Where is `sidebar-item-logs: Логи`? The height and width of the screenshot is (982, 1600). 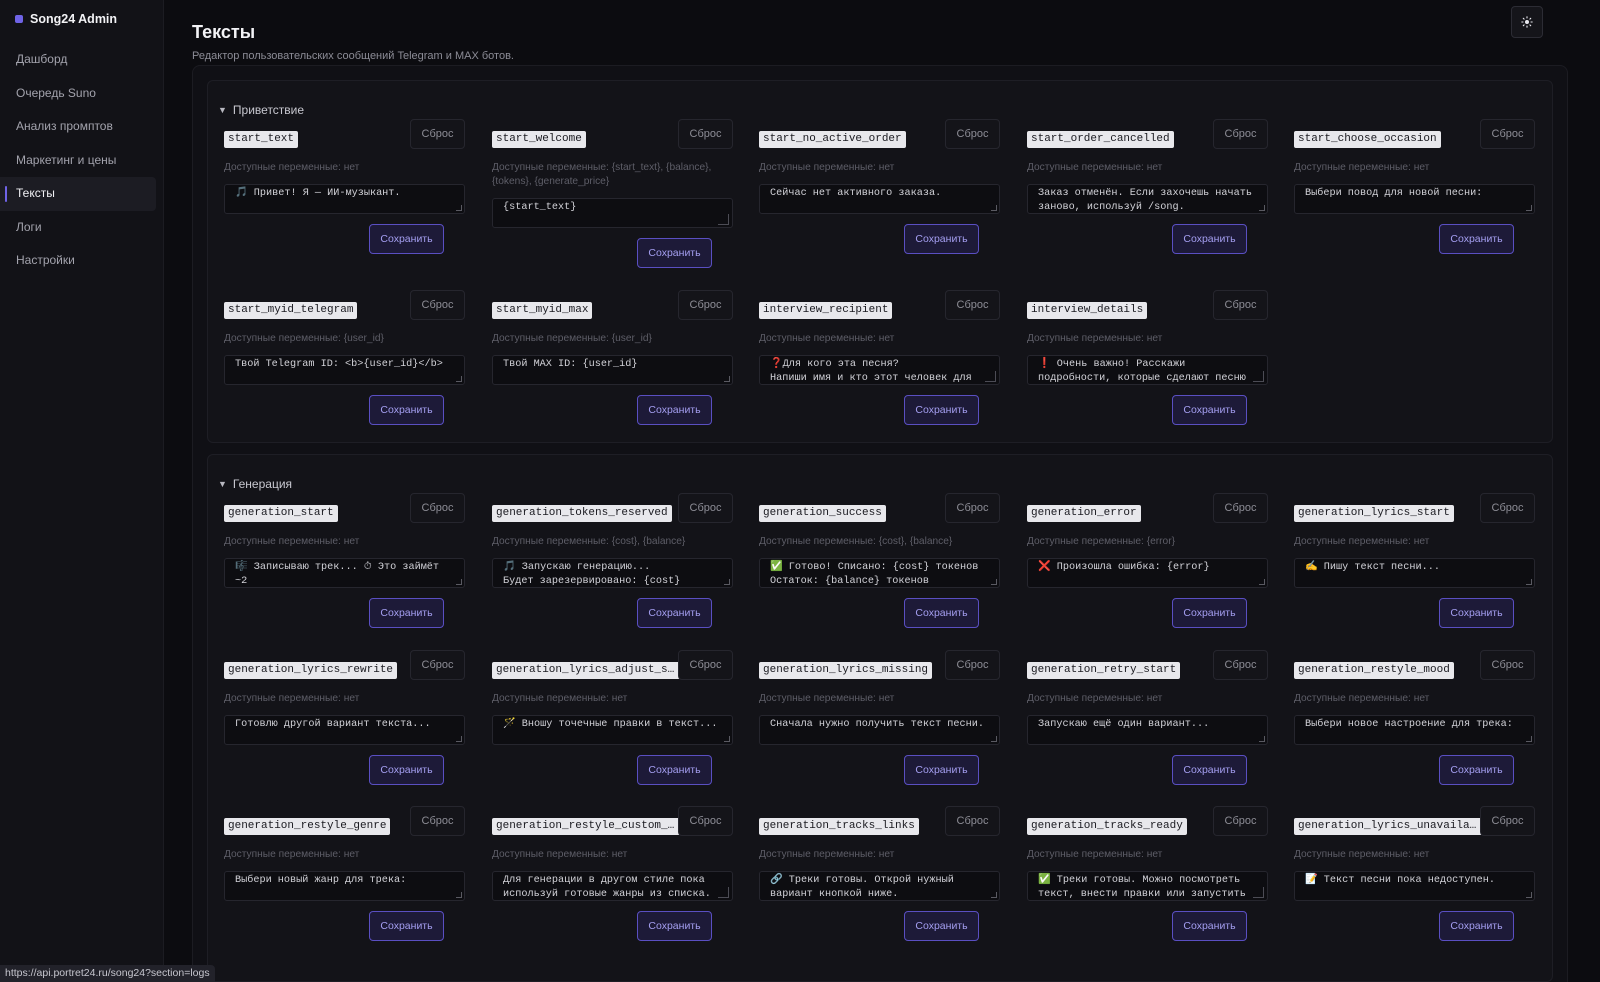 sidebar-item-logs: Логи is located at coordinates (78, 228).